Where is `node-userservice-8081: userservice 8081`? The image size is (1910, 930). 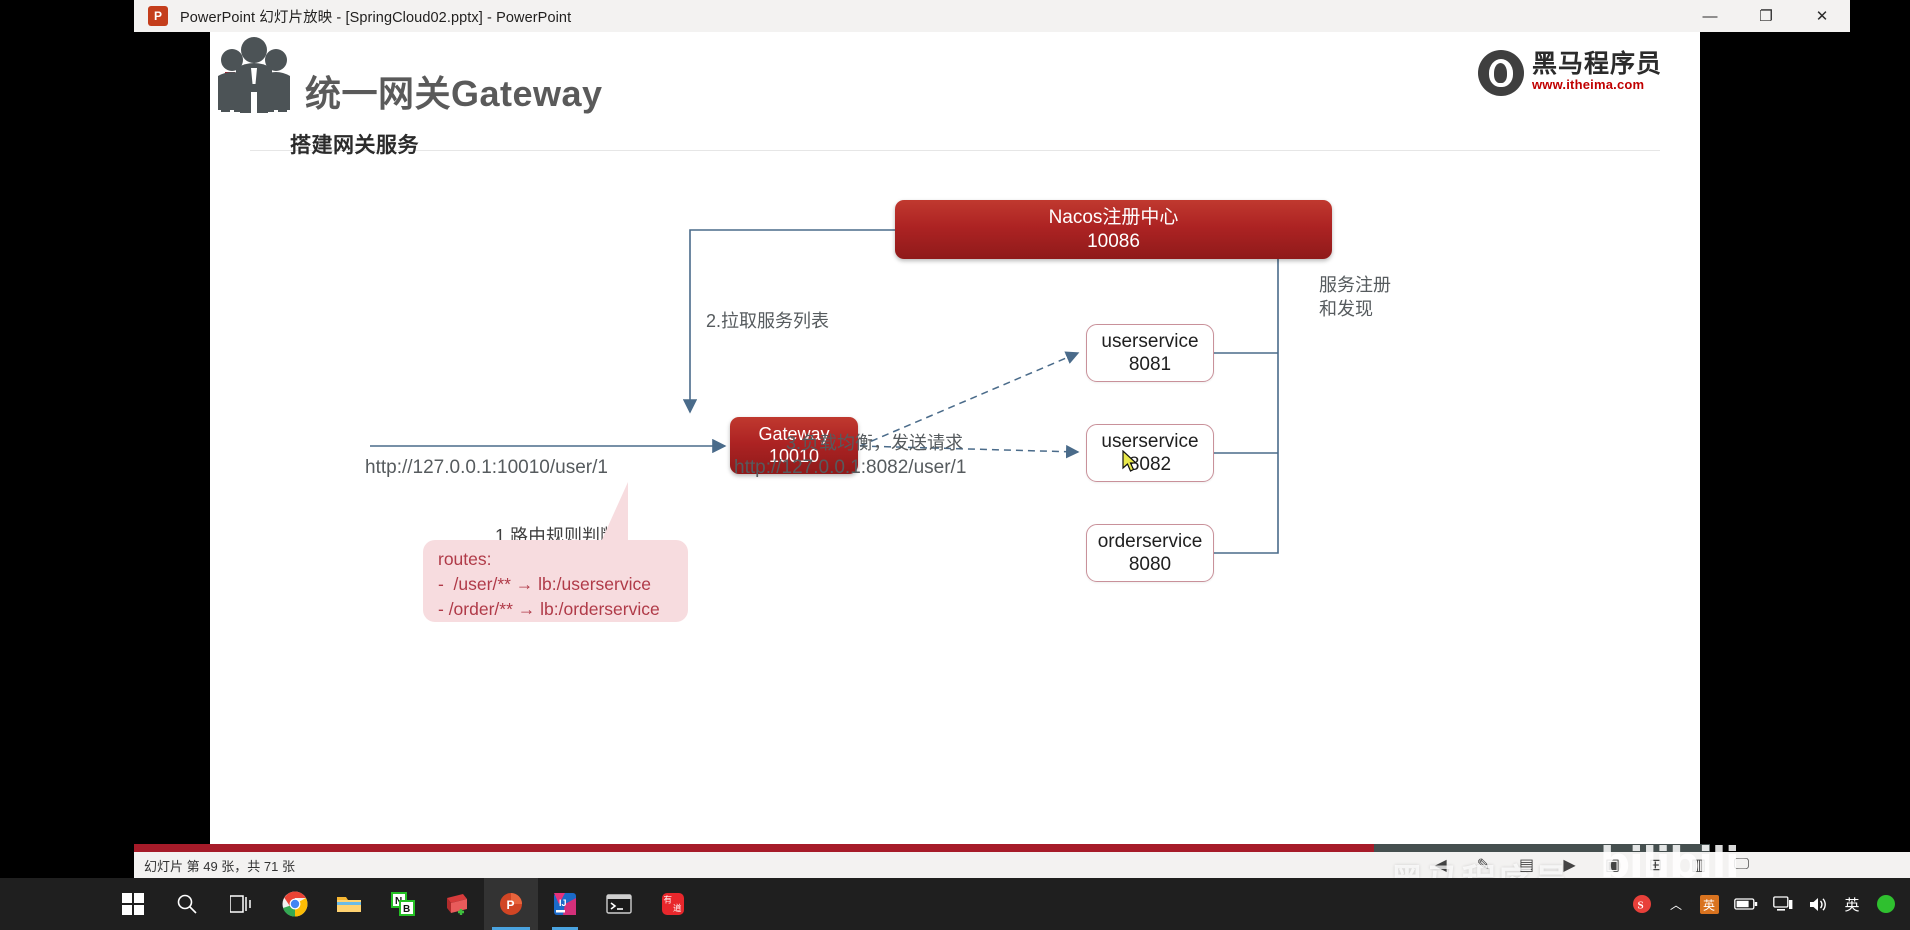 node-userservice-8081: userservice 8081 is located at coordinates (1150, 353).